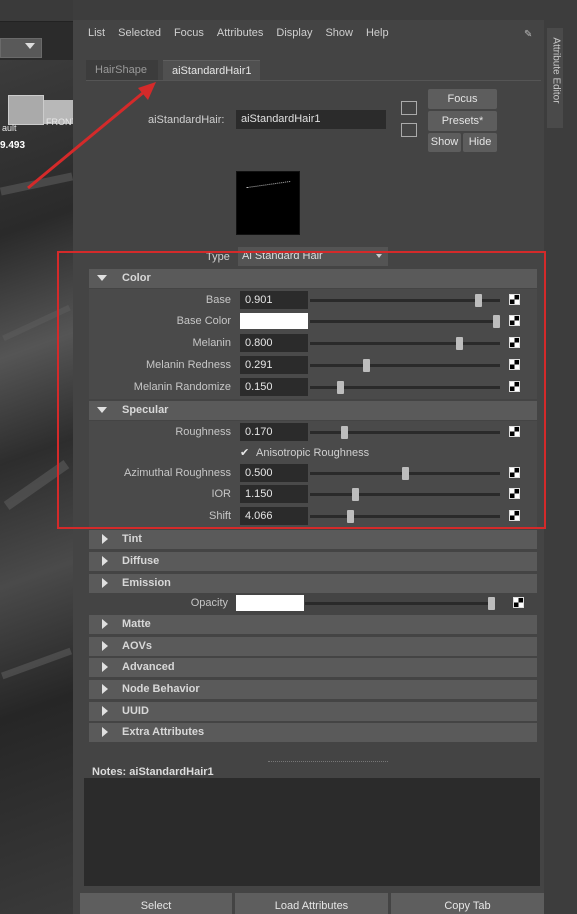  Describe the element at coordinates (209, 603) in the screenshot. I see `attr-label: Opacity` at that location.